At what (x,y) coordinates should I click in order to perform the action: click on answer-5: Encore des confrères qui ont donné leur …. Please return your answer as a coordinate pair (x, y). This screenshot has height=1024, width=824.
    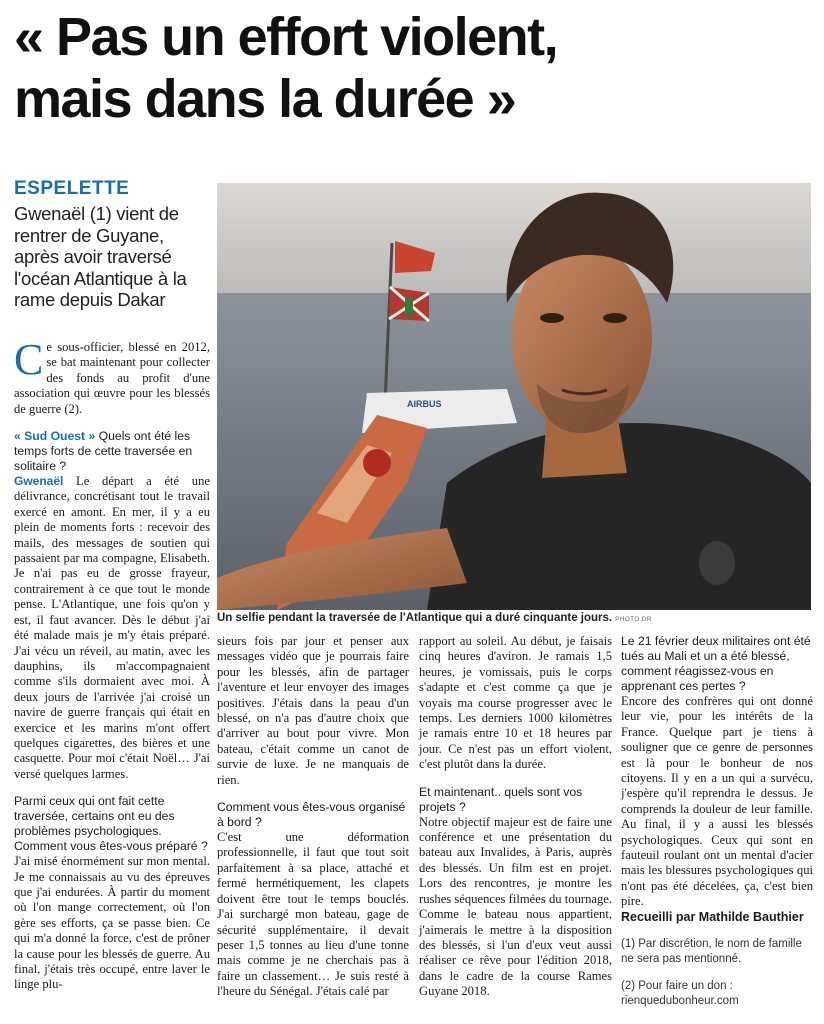
    Looking at the image, I should click on (717, 801).